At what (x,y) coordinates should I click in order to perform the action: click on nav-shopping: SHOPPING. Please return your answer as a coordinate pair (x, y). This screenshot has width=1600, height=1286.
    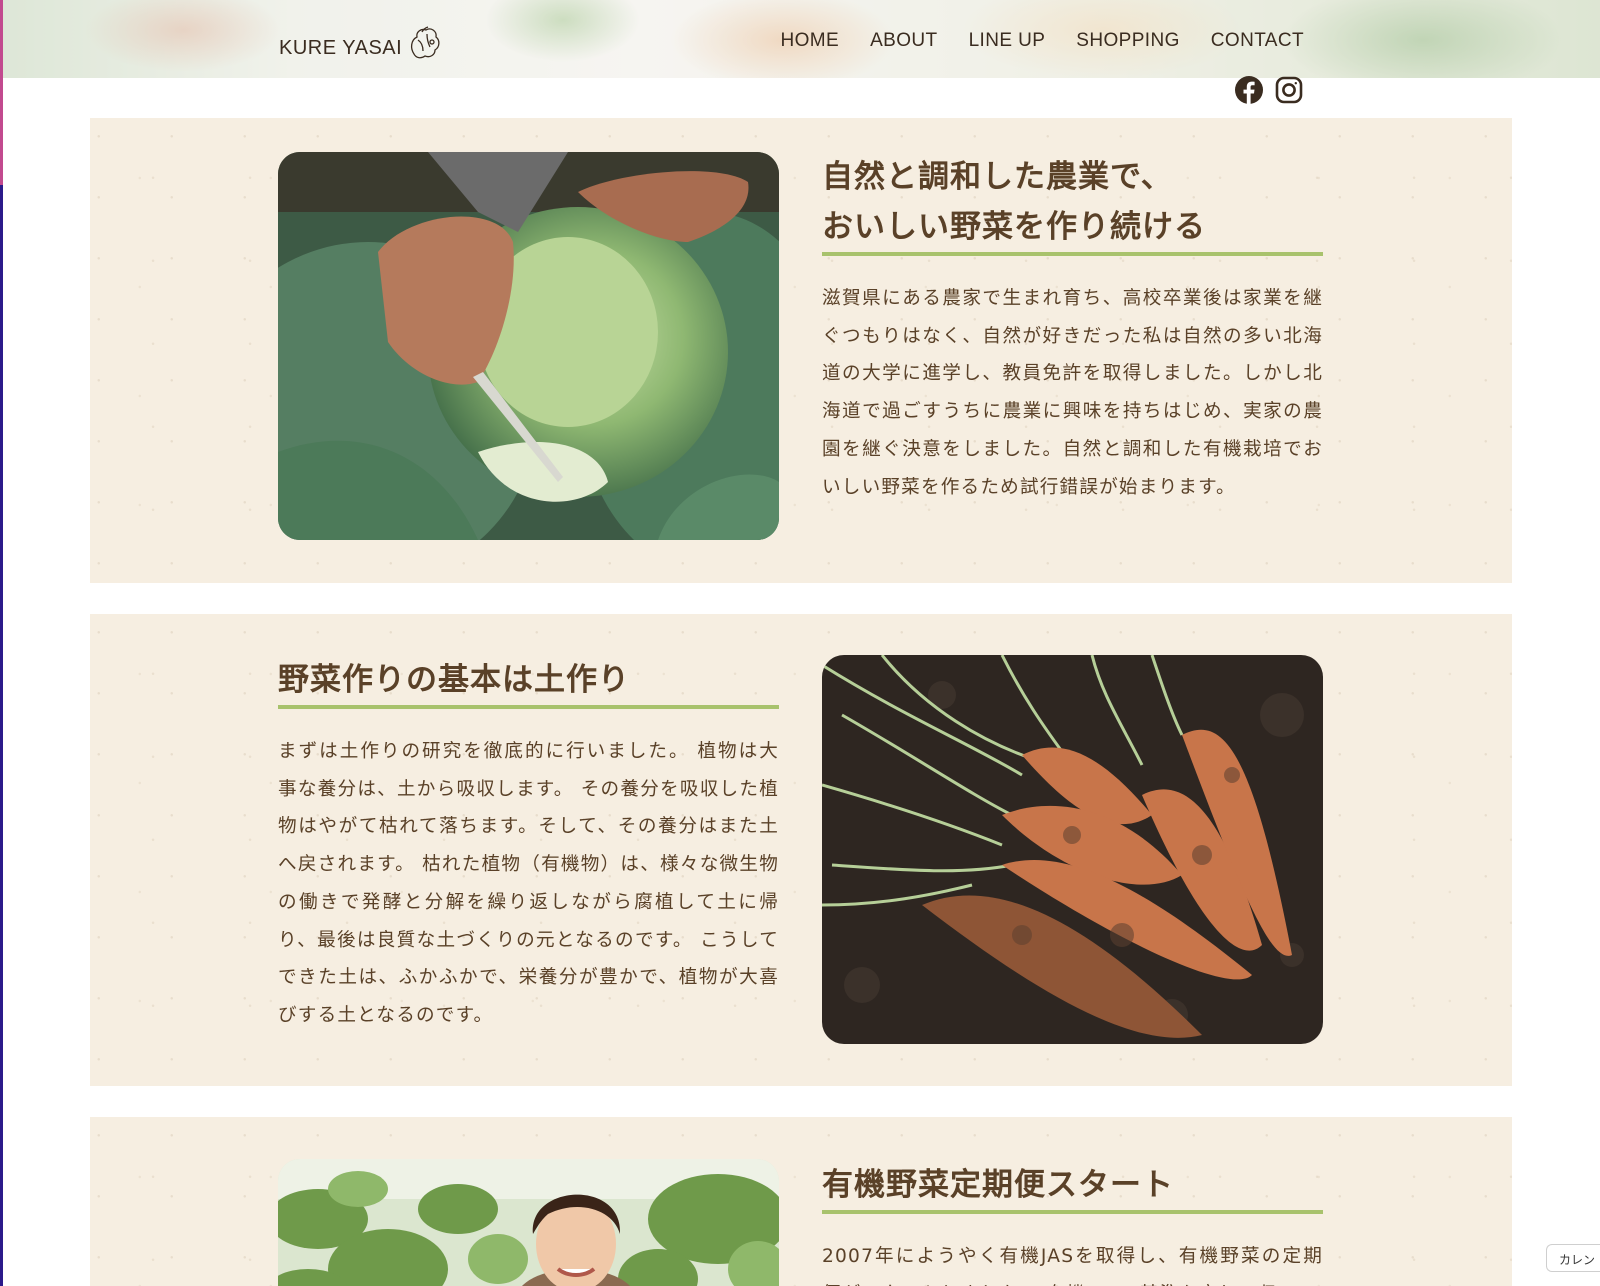
    Looking at the image, I should click on (1128, 41).